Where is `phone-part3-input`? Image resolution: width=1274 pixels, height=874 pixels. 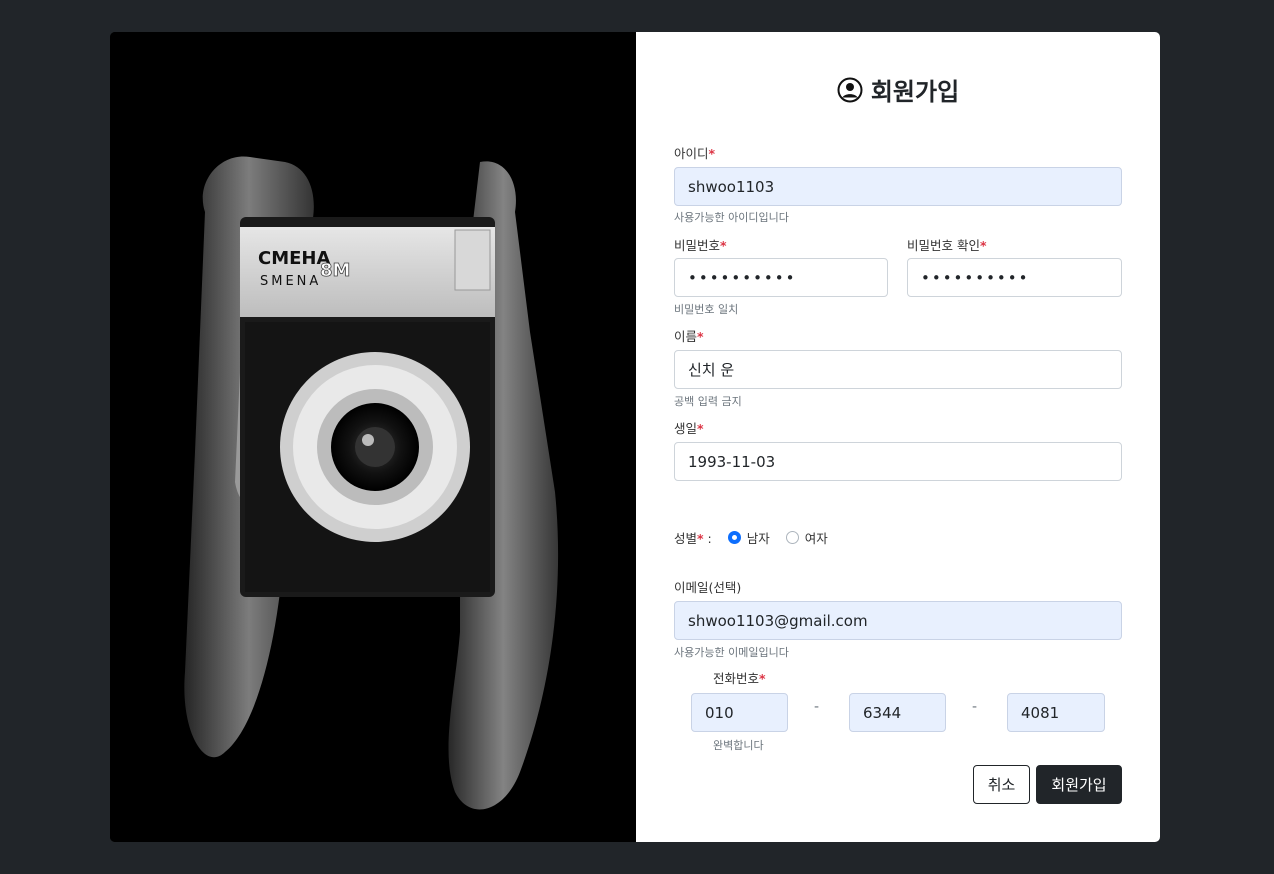
phone-part3-input is located at coordinates (1056, 712).